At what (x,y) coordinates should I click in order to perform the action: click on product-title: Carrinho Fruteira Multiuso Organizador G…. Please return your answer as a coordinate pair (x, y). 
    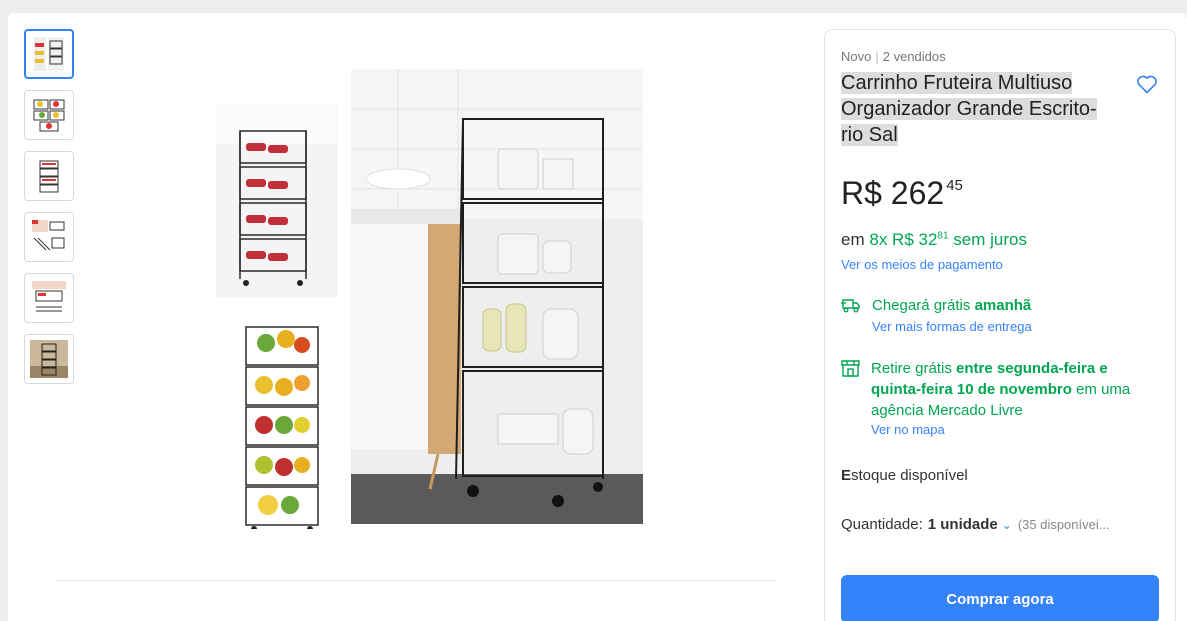
    Looking at the image, I should click on (984, 109).